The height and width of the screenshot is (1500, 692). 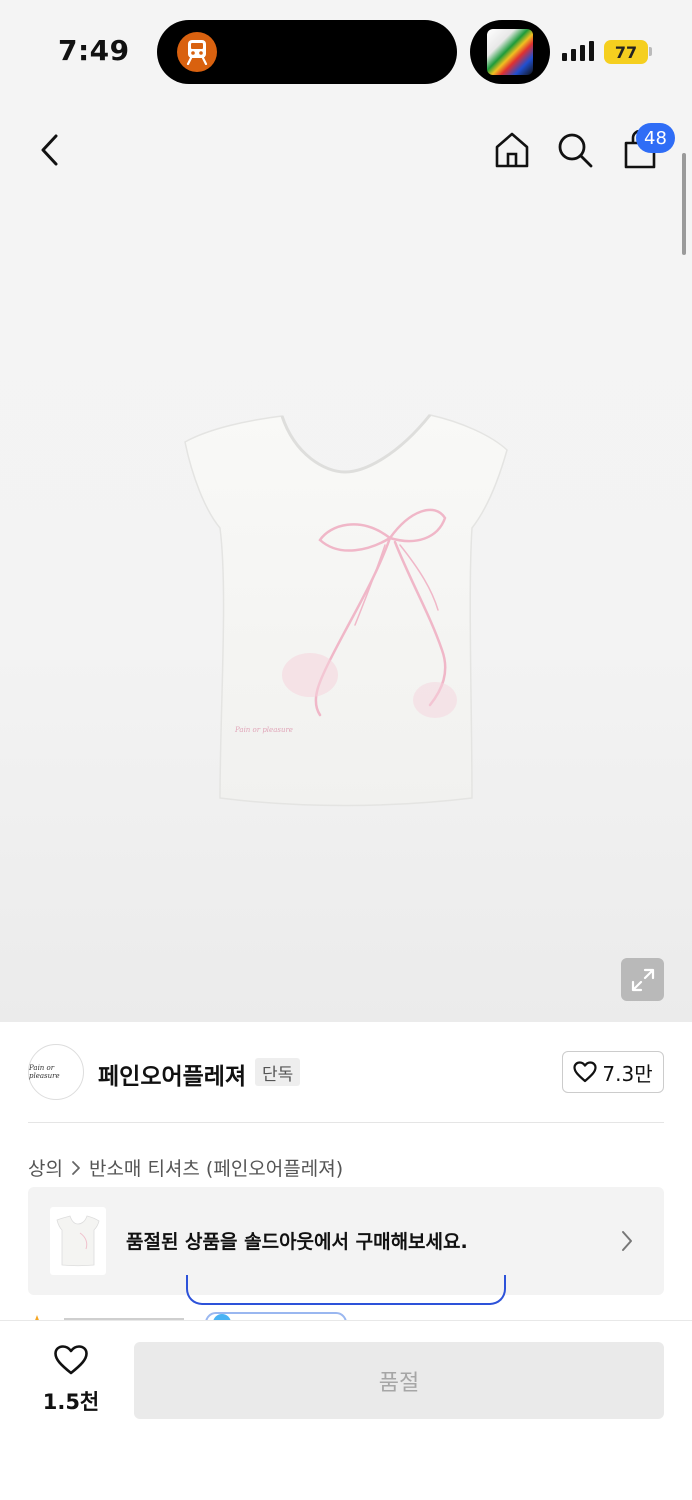 What do you see at coordinates (684, 204) in the screenshot?
I see `scrollbar` at bounding box center [684, 204].